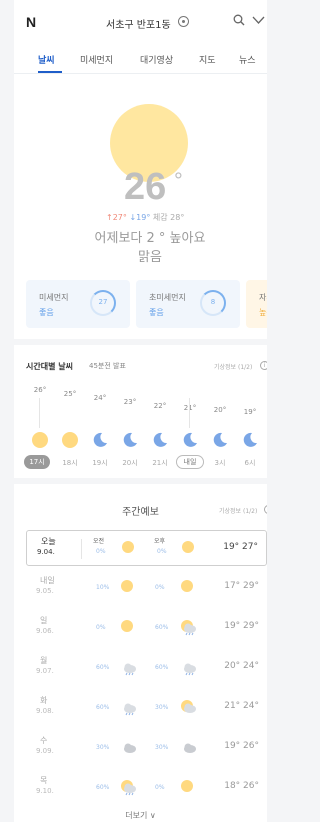 Image resolution: width=320 pixels, height=822 pixels. I want to click on min-max-temps: 17° 29°, so click(241, 586).